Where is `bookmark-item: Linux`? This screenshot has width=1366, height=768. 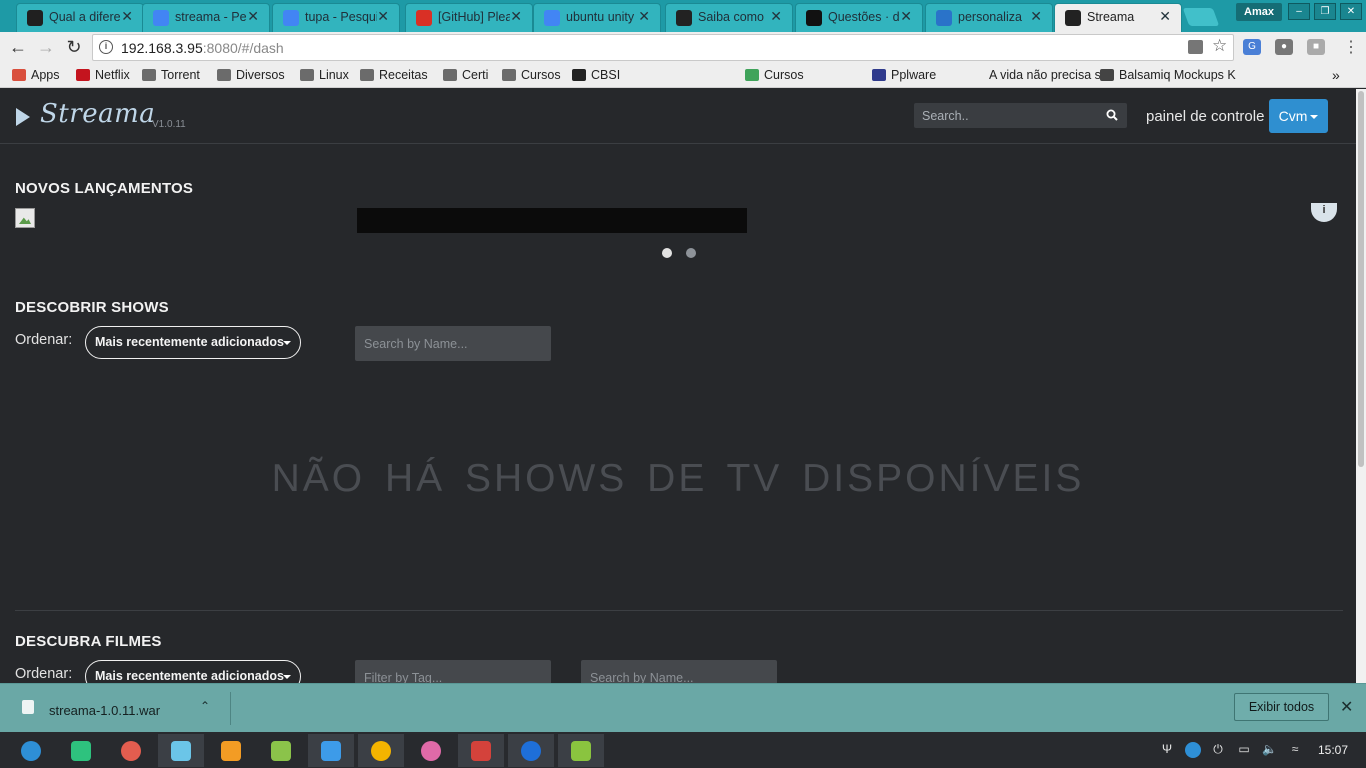
bookmark-item: Linux is located at coordinates (324, 75).